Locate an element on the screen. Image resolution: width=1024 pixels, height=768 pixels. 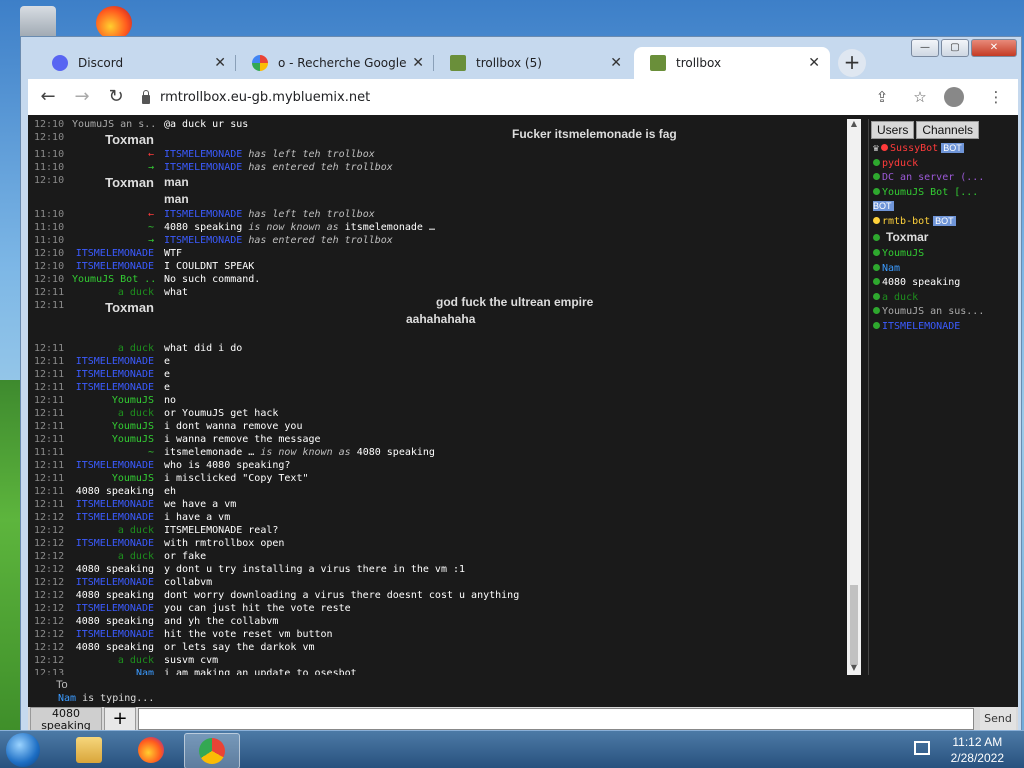
reload-icon: ↻ is located at coordinates (116, 97).